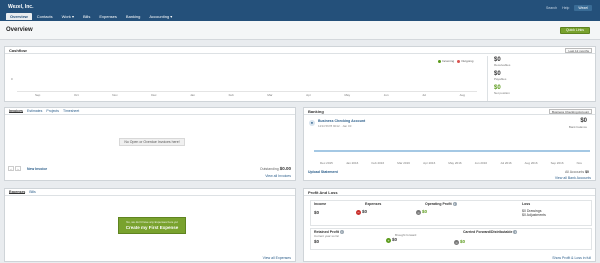 The image size is (600, 263). Describe the element at coordinates (247, 91) in the screenshot. I see `cashflow-baseline` at that location.